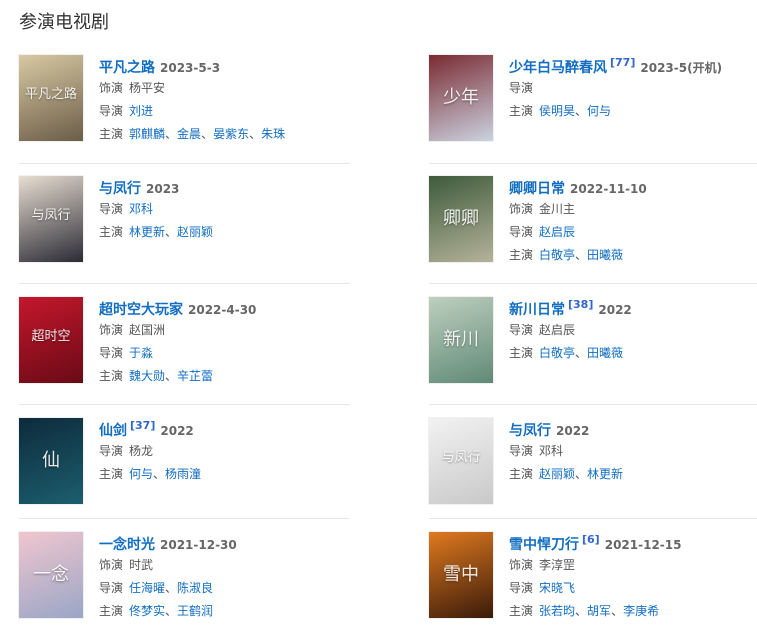  I want to click on release-date: 2023-5-3, so click(190, 68).